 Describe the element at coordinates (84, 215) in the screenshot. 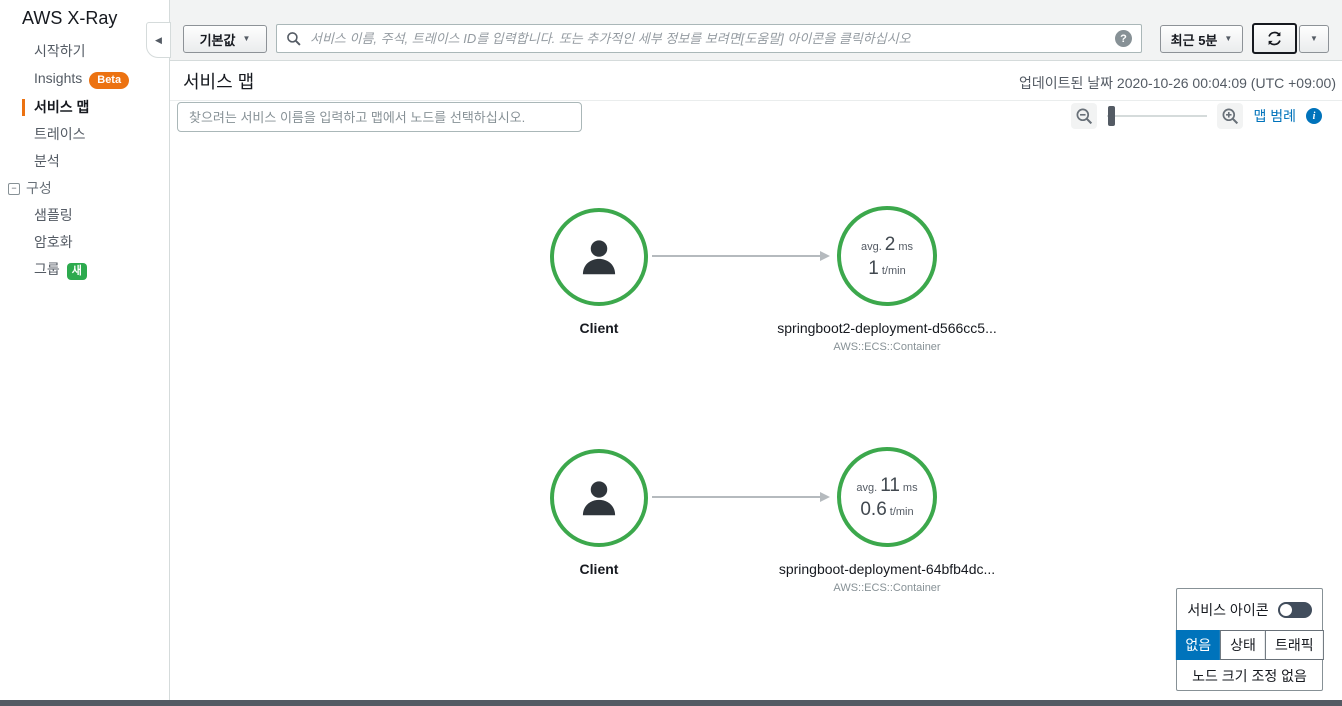

I see `sidebar-item-sampling: 샘플링` at that location.